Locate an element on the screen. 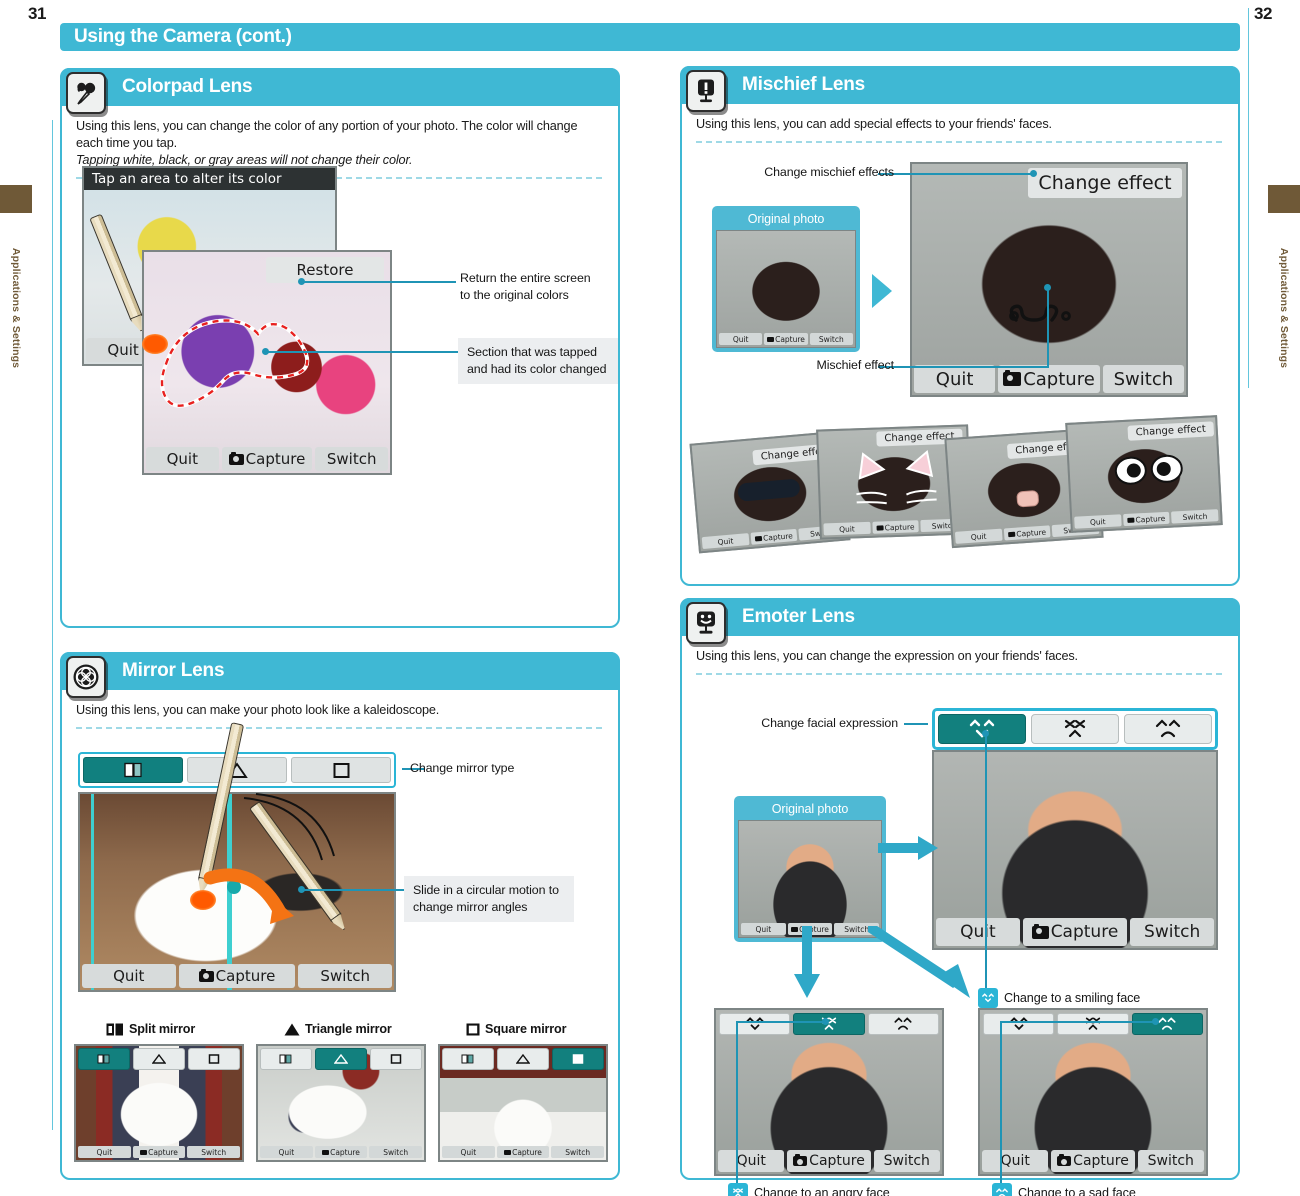 The image size is (1300, 1196). mischief-original-buttons: Quit Capture Switch is located at coordinates (786, 340).